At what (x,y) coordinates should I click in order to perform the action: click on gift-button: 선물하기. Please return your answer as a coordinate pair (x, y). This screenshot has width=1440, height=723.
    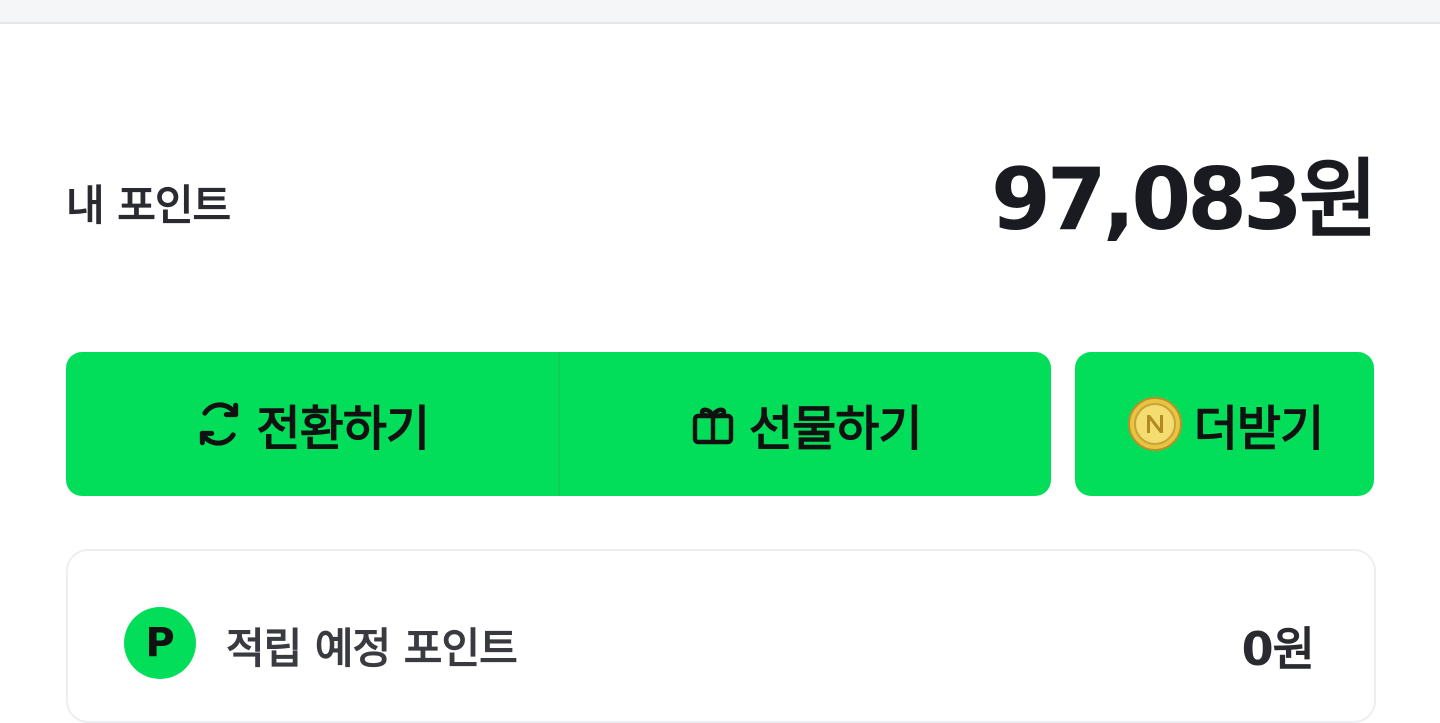
    Looking at the image, I should click on (806, 424).